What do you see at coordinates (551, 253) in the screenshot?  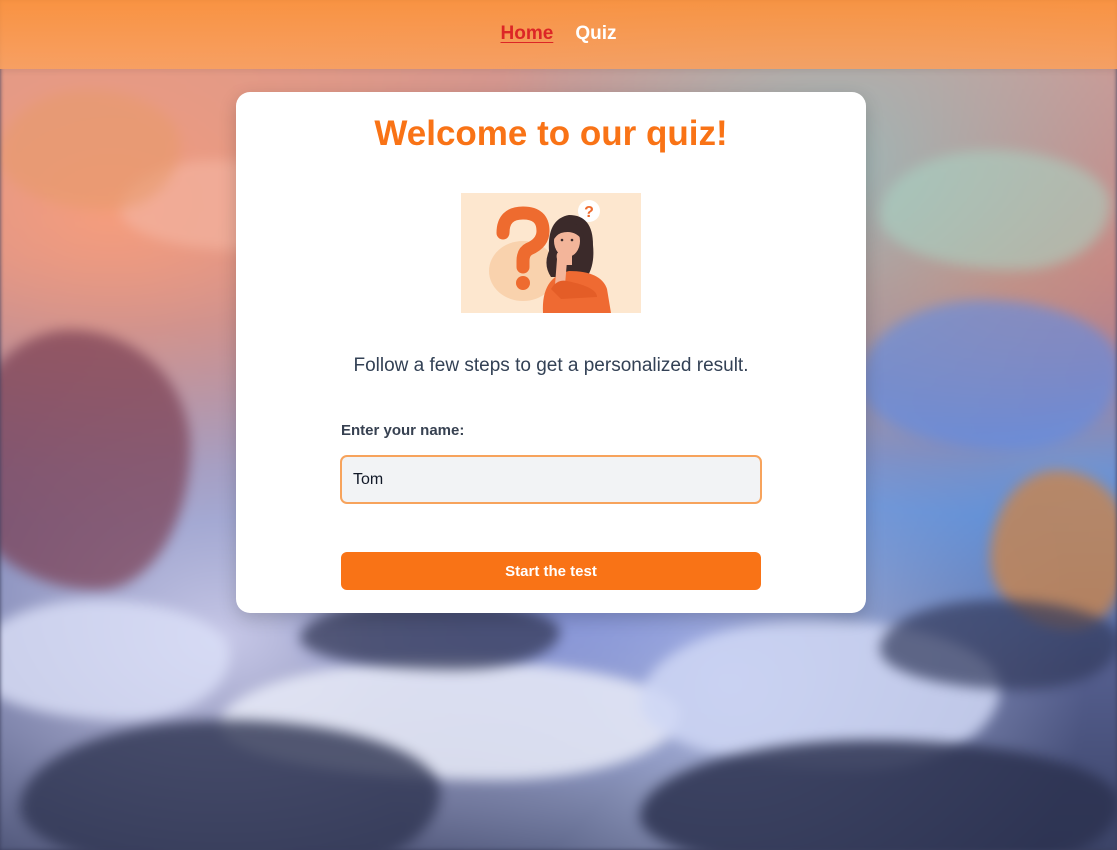 I see `thinking-woman-illustration-icon: ?` at bounding box center [551, 253].